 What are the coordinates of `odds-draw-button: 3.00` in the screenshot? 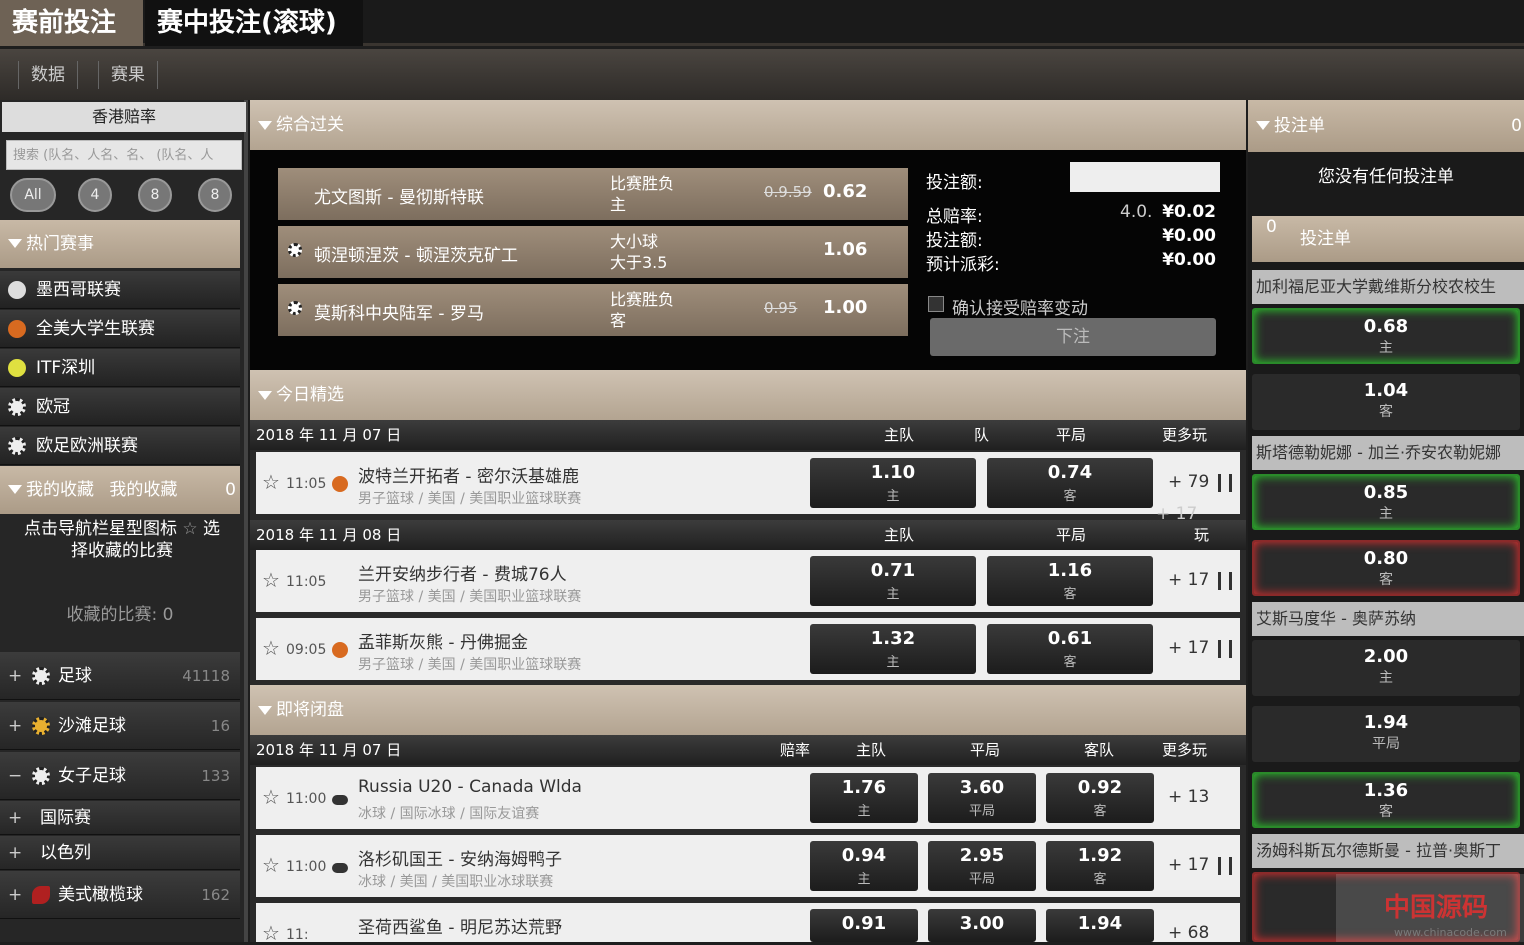 It's located at (982, 925).